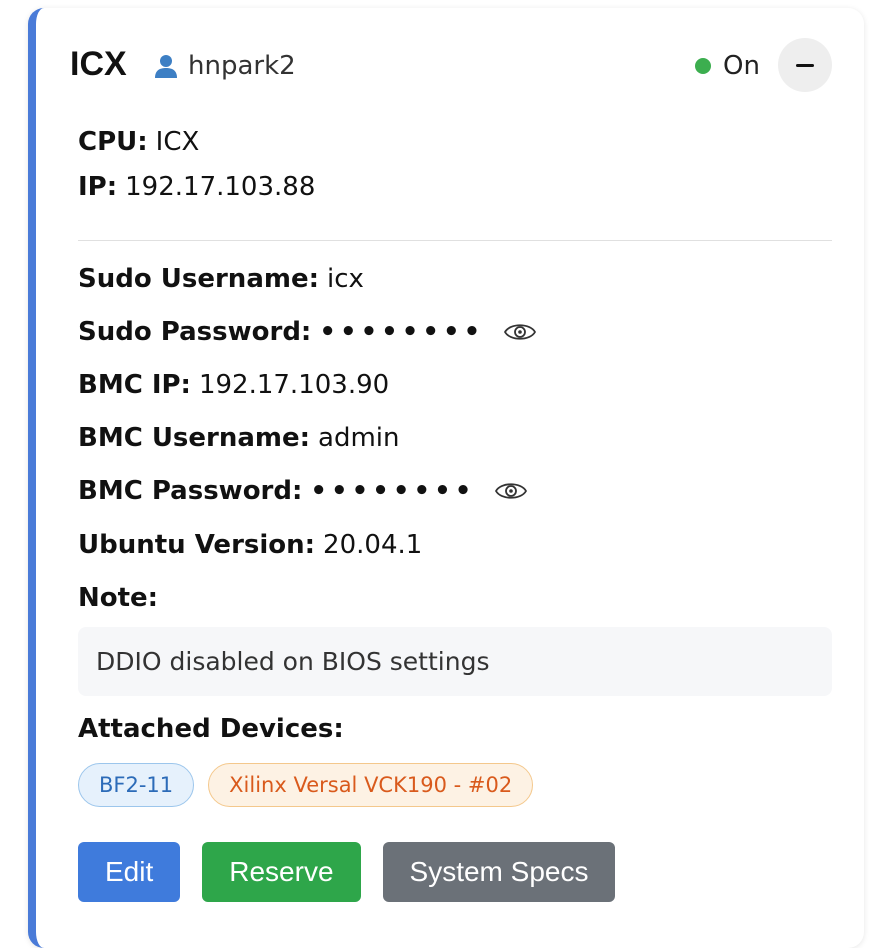 The image size is (874, 948). Describe the element at coordinates (129, 872) in the screenshot. I see `edit-button: Edit` at that location.